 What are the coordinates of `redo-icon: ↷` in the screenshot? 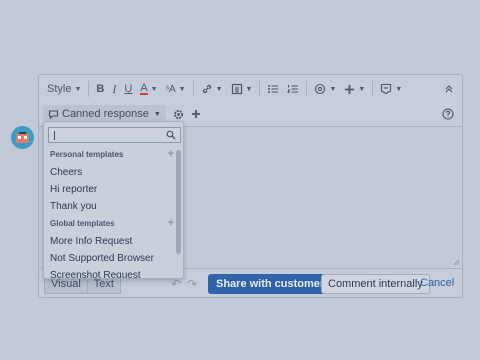 It's located at (195, 284).